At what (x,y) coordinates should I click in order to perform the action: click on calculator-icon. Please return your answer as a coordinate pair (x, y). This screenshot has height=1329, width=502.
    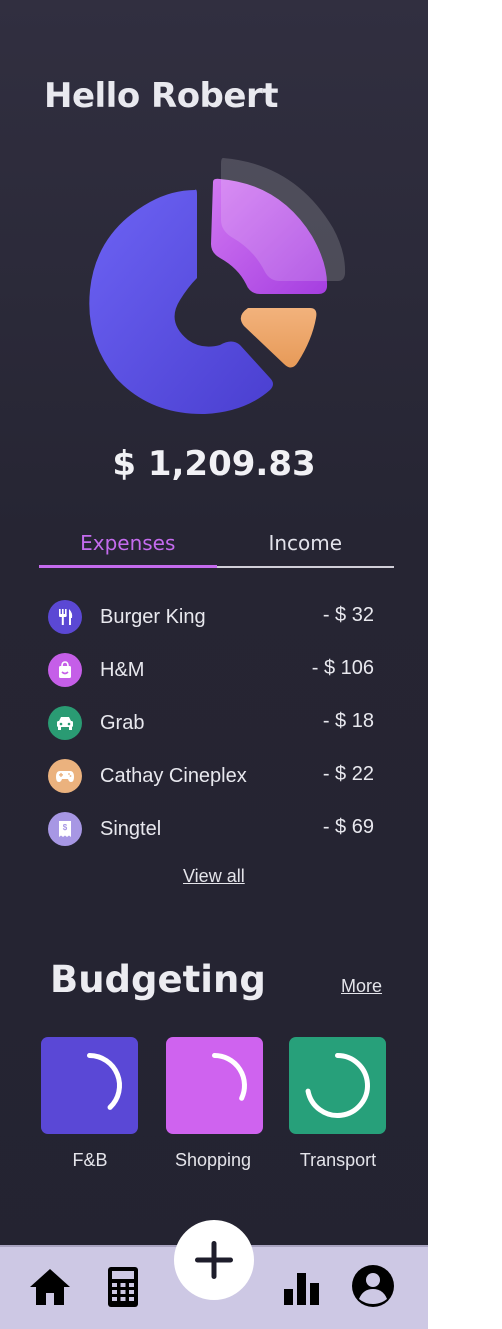
    Looking at the image, I should click on (123, 1289).